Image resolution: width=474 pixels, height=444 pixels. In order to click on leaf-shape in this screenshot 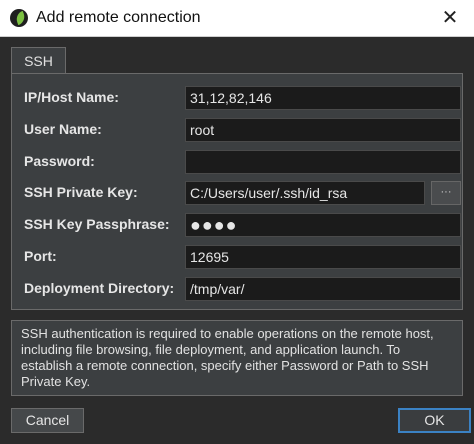, I will do `click(20, 18)`.